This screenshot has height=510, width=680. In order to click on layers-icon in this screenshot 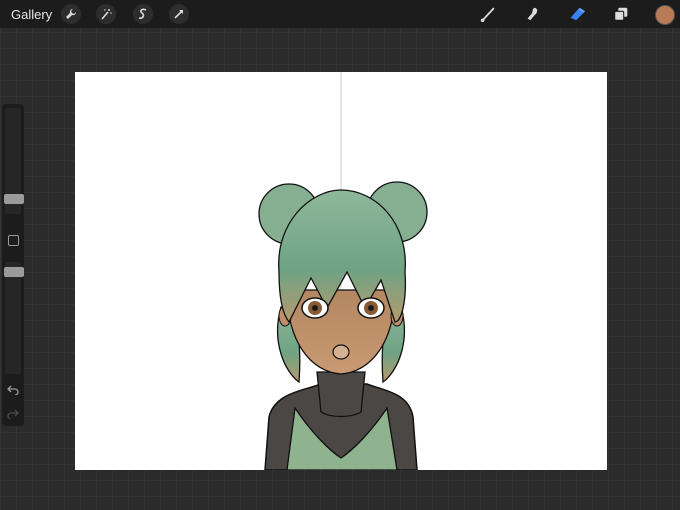, I will do `click(621, 14)`.